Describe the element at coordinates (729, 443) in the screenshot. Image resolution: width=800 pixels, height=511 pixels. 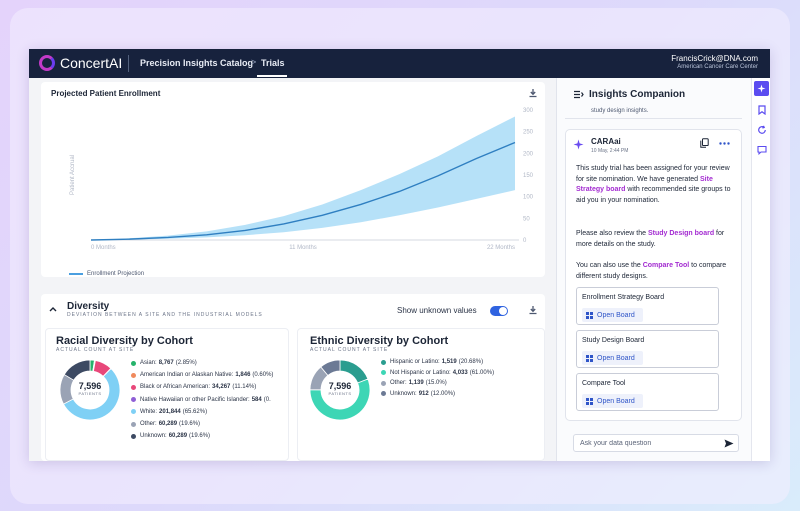
I see `send-icon` at that location.